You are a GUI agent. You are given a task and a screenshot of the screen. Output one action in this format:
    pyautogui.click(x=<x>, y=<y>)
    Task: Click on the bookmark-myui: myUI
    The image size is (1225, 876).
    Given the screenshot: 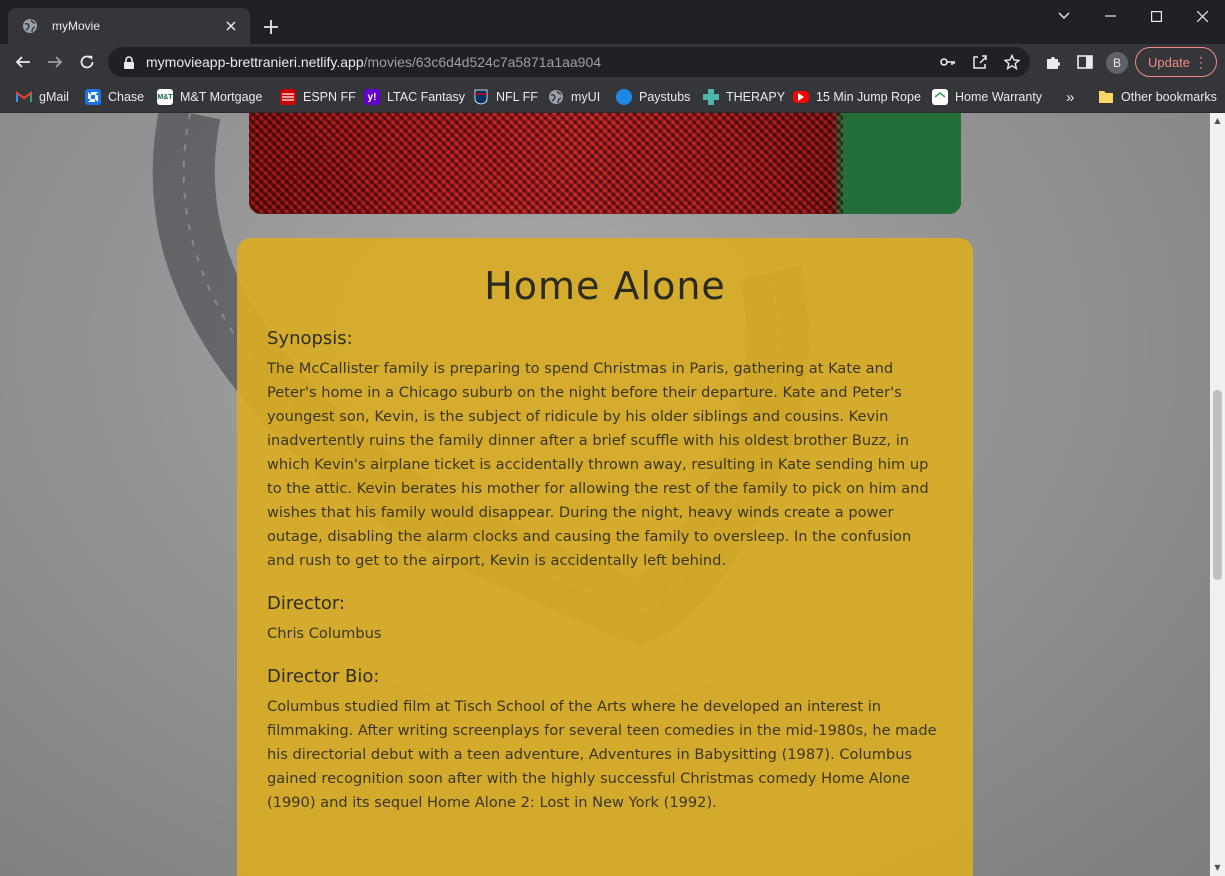 What is the action you would take?
    pyautogui.click(x=574, y=97)
    